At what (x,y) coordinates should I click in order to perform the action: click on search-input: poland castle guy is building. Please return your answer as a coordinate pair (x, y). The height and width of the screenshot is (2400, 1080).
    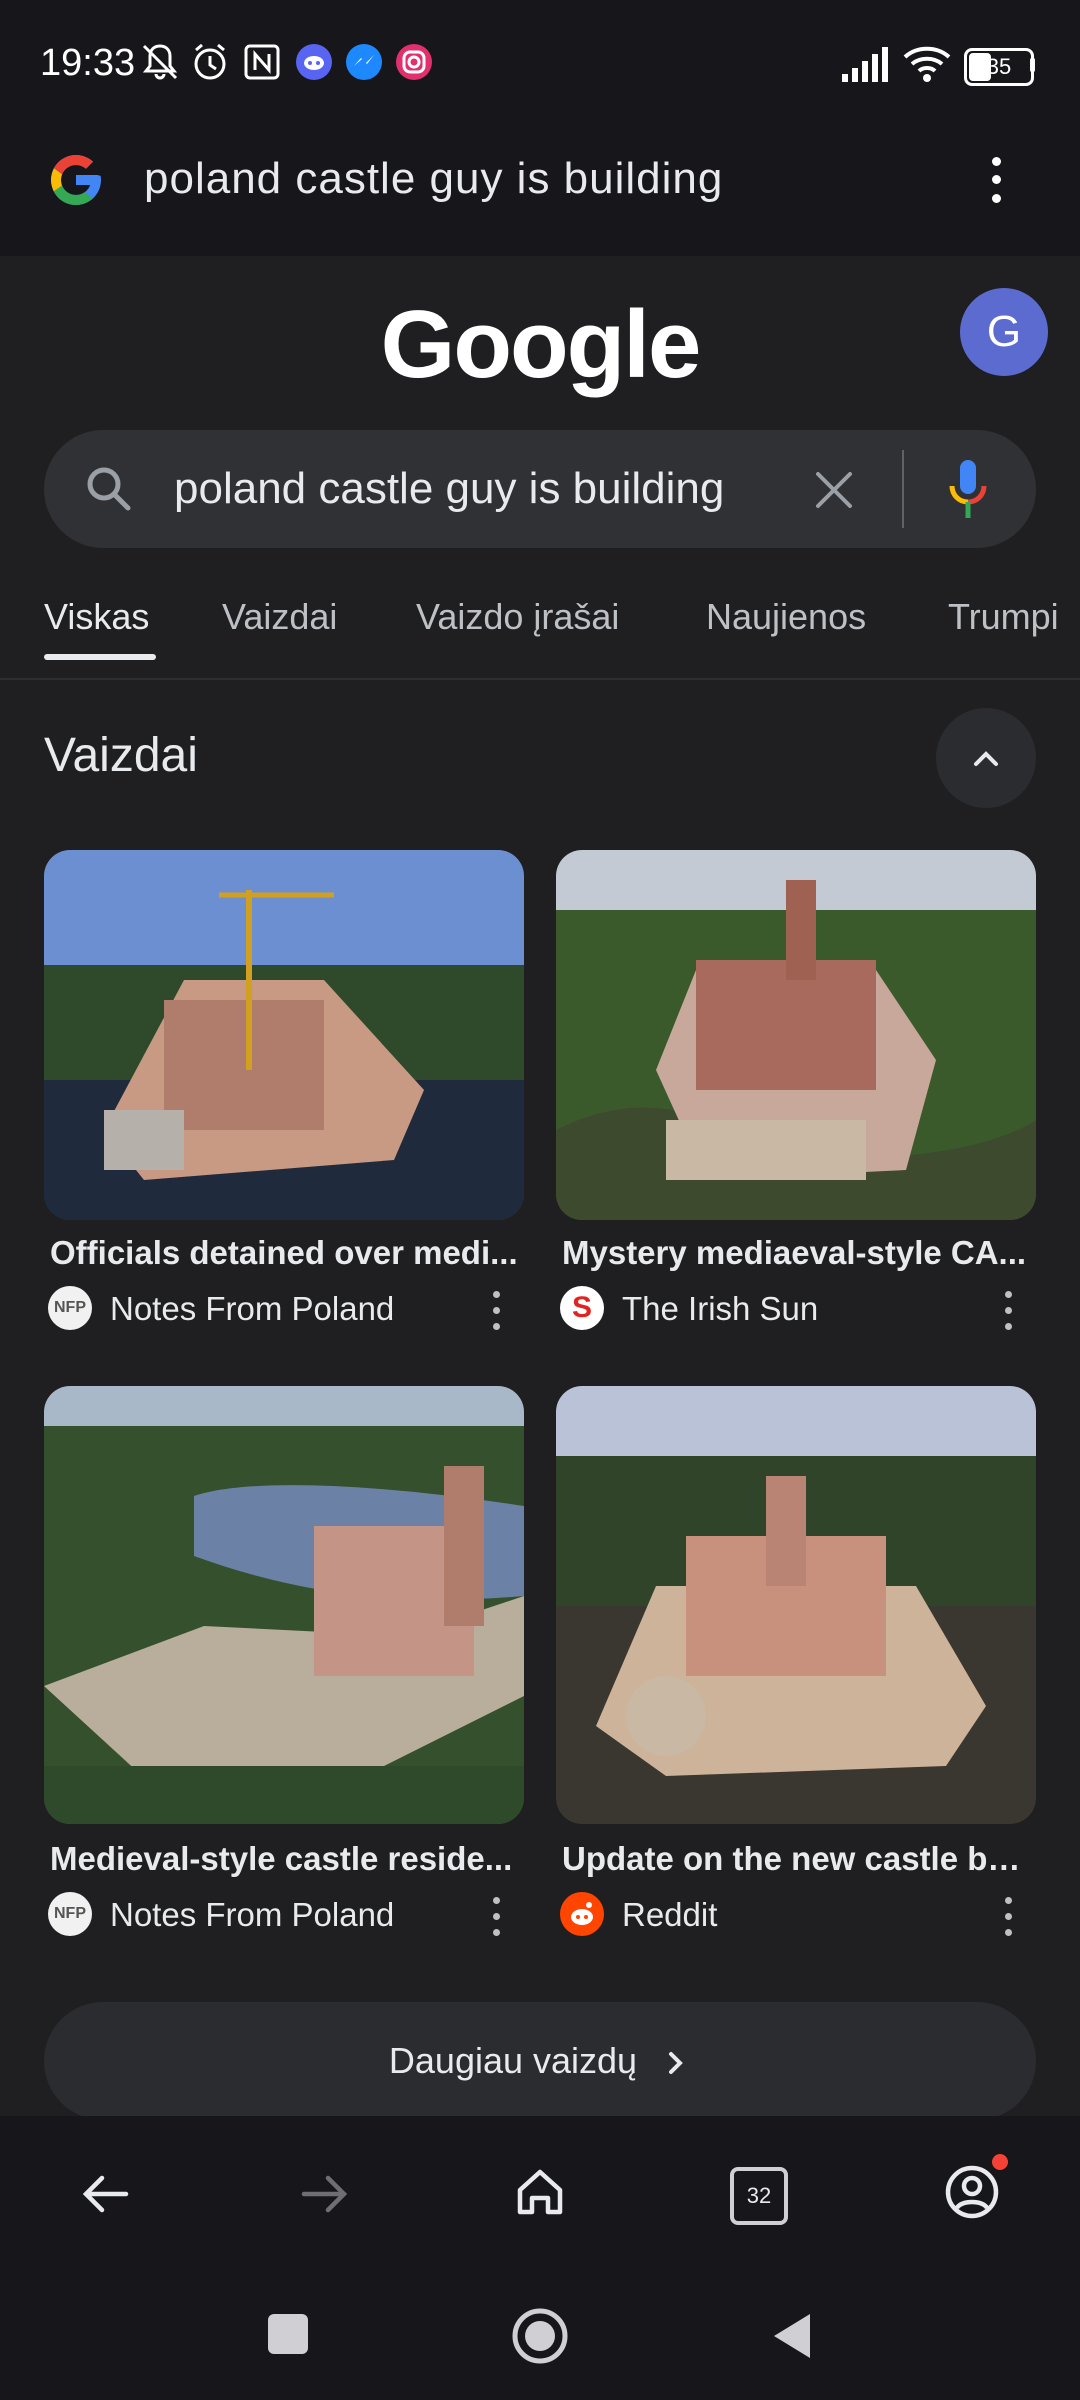
    Looking at the image, I should click on (449, 489).